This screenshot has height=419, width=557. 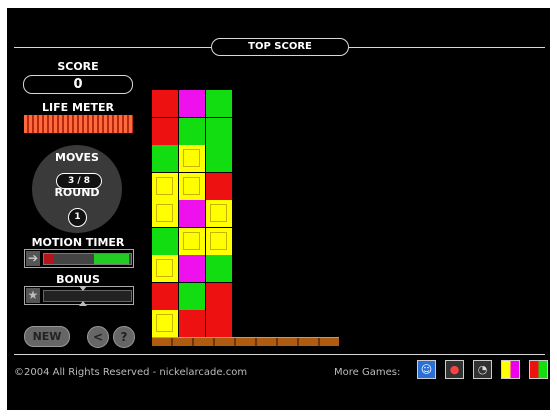 I want to click on life-meter-label: LIFE METER, so click(x=78, y=107).